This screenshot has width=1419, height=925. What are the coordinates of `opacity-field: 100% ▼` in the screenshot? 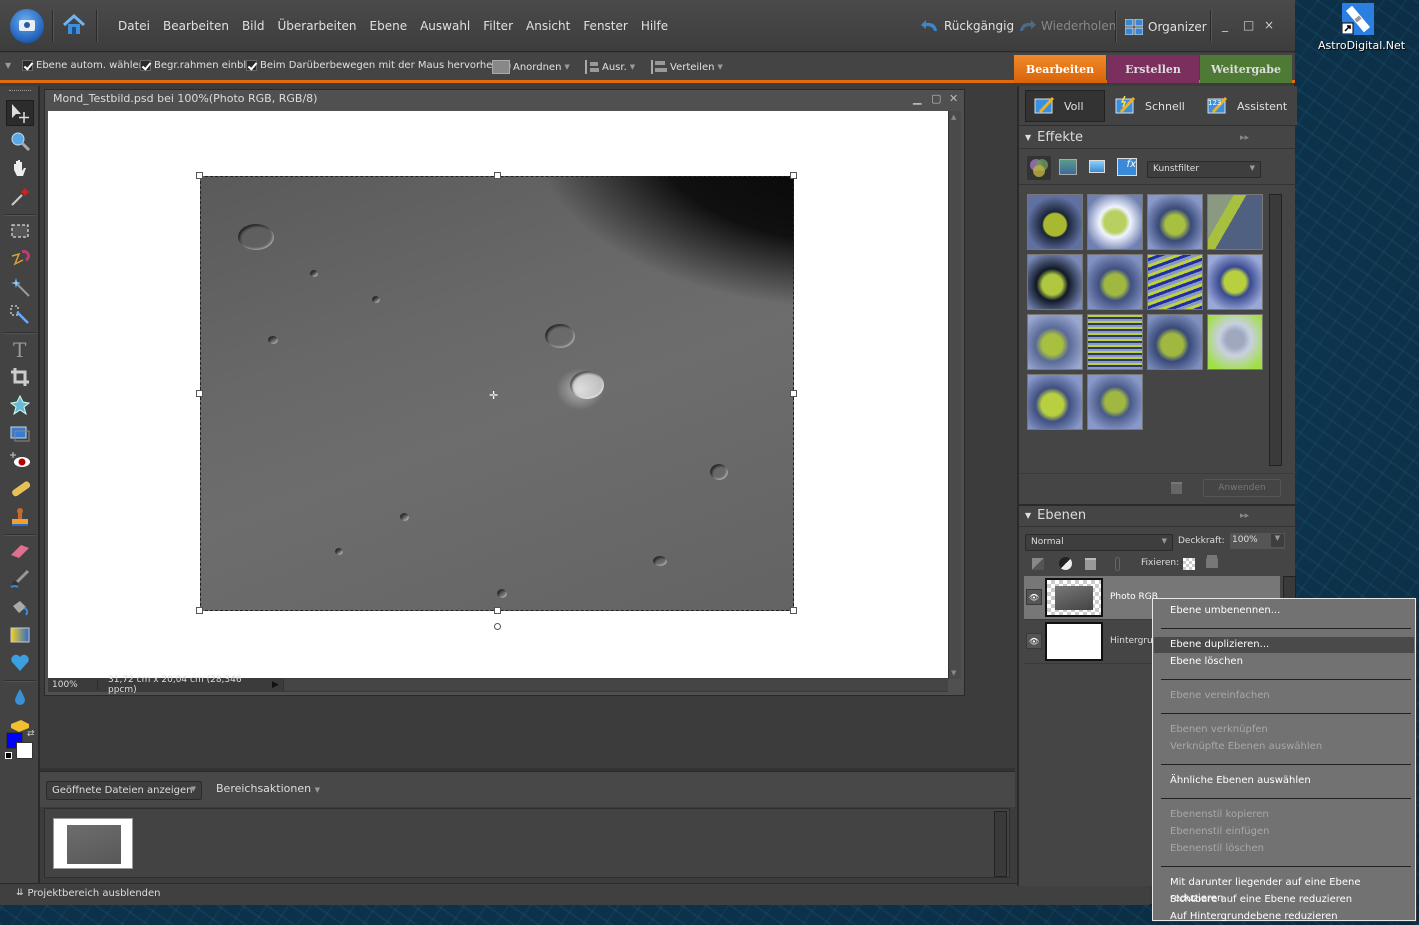 It's located at (1257, 541).